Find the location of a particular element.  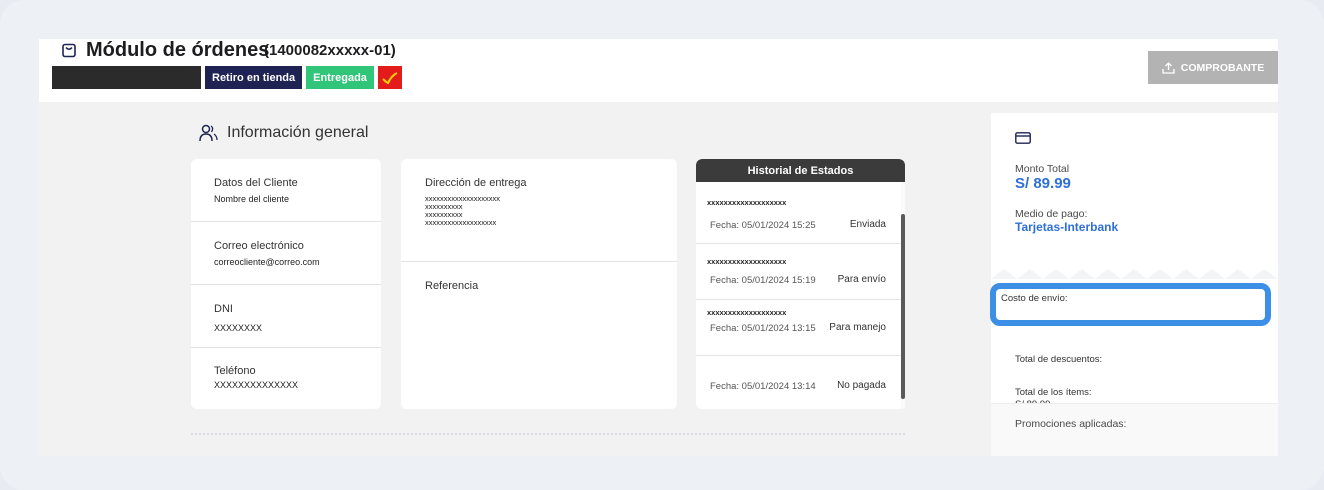

dotted-divider is located at coordinates (548, 434).